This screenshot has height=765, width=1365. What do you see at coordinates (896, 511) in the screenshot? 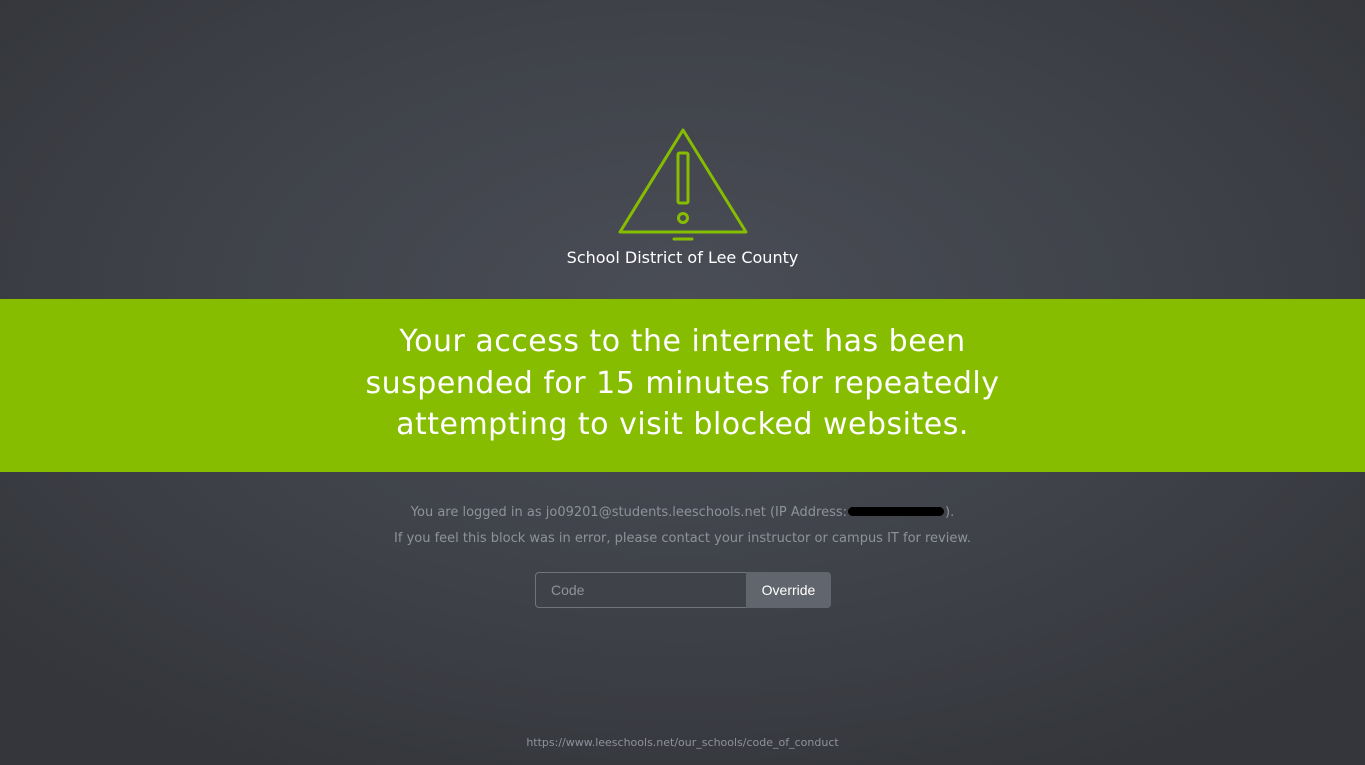
I see `redacted-ip-address` at bounding box center [896, 511].